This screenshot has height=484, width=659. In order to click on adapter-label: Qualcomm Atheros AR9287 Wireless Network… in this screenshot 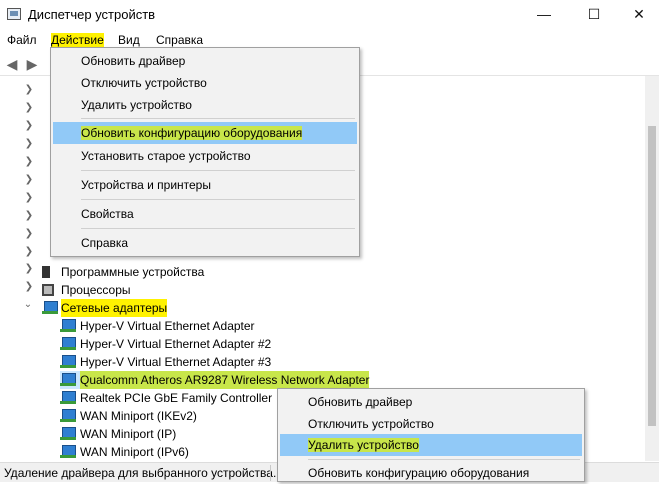, I will do `click(225, 380)`.